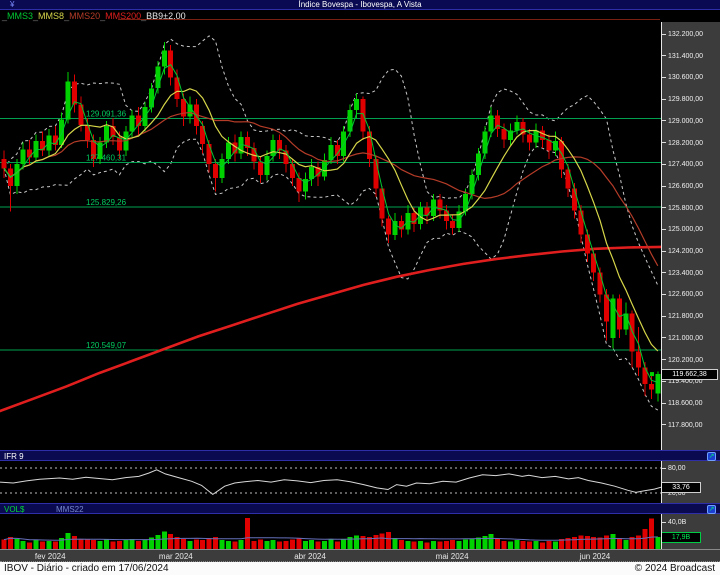 Image resolution: width=720 pixels, height=575 pixels. I want to click on ifr-current-label: 33,76, so click(681, 488).